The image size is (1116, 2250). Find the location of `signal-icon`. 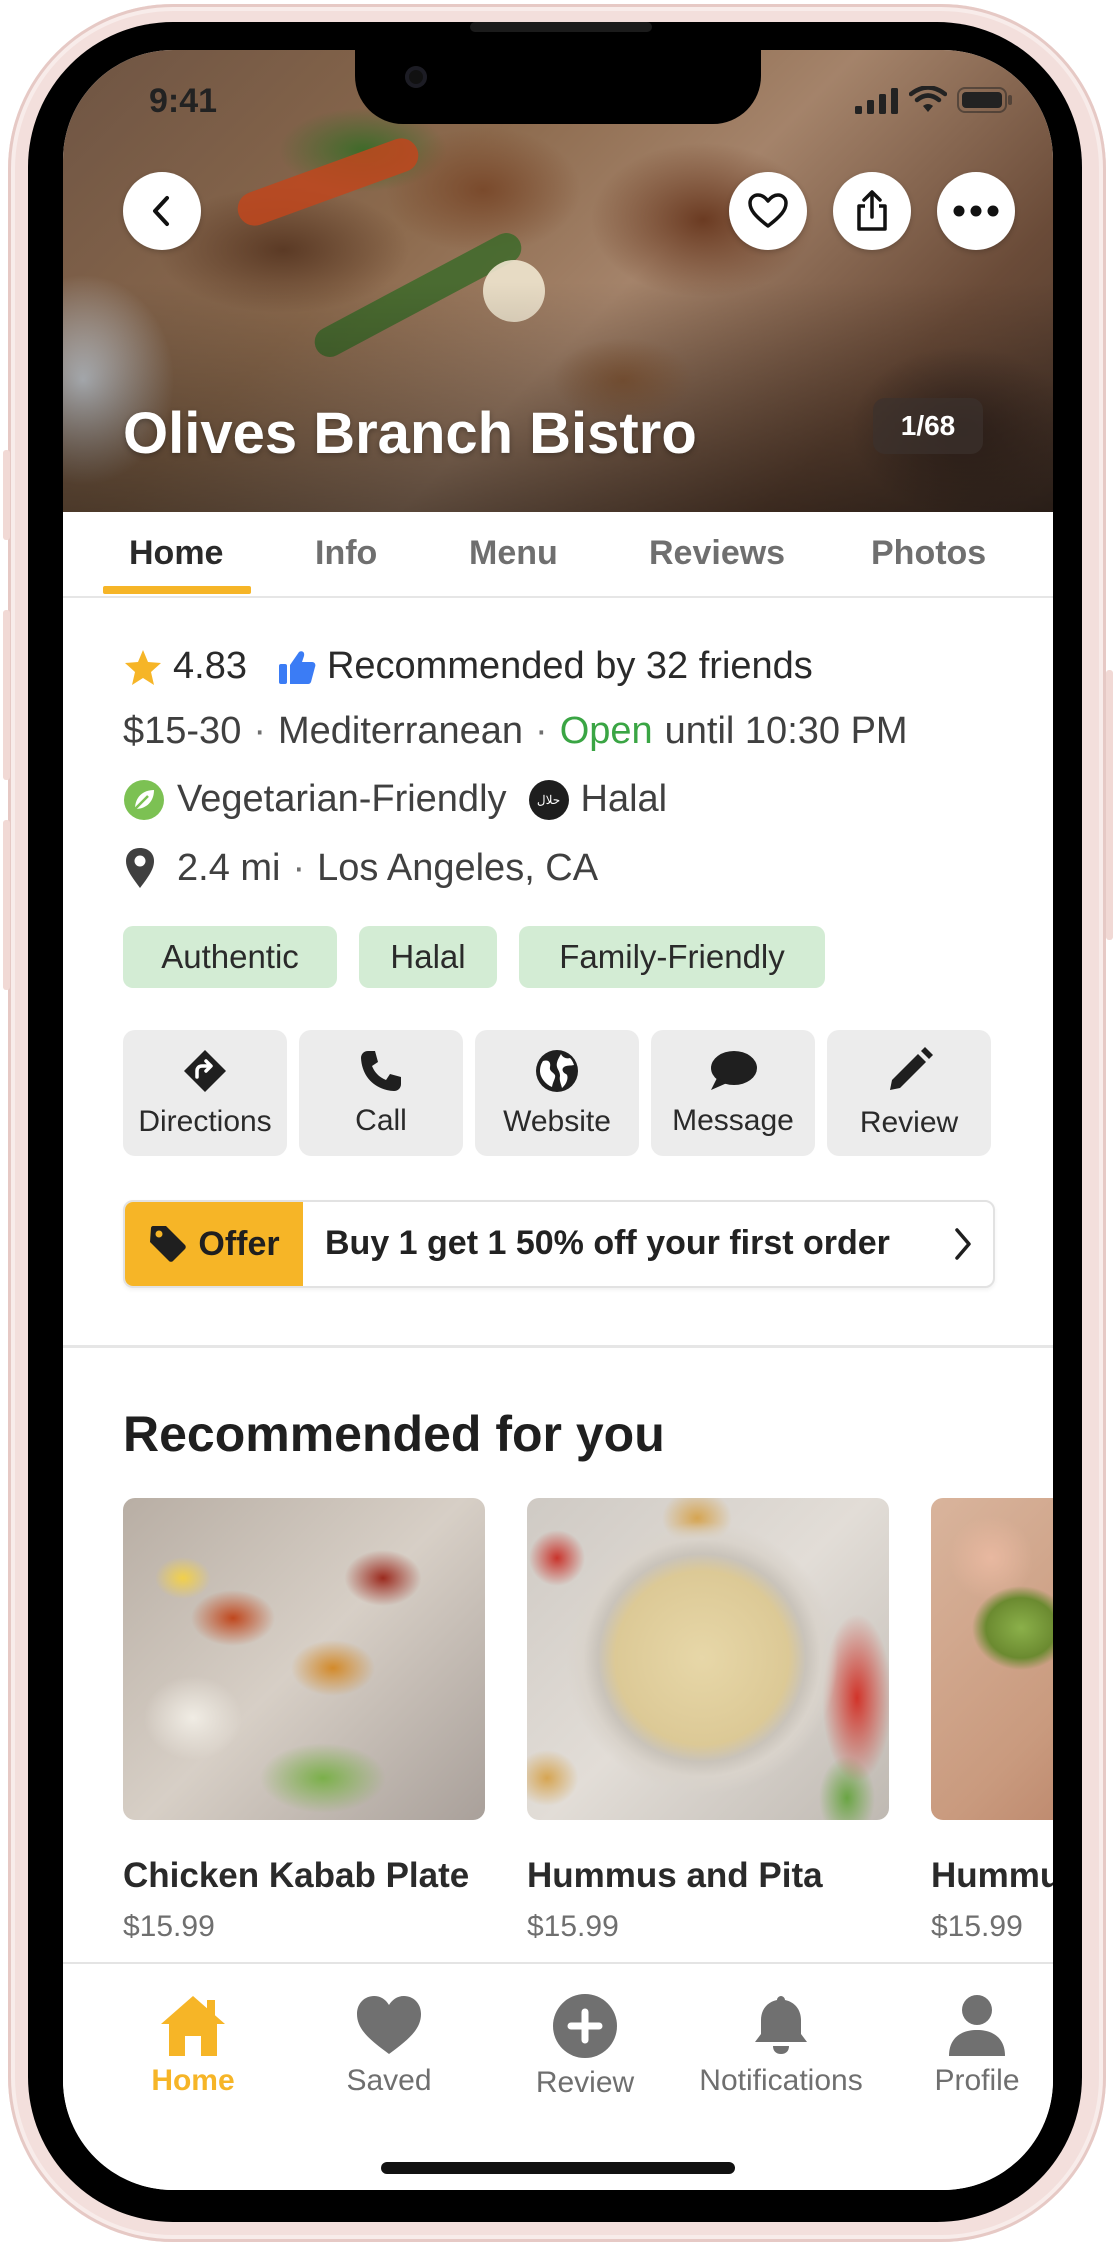

signal-icon is located at coordinates (876, 101).